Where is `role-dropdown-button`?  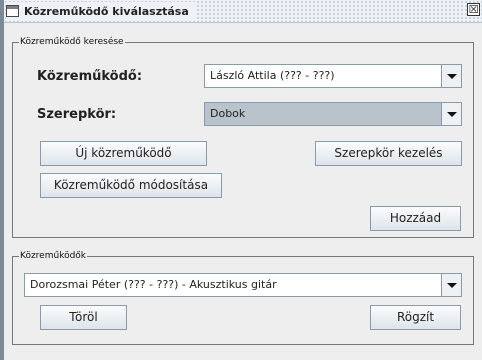 role-dropdown-button is located at coordinates (451, 114).